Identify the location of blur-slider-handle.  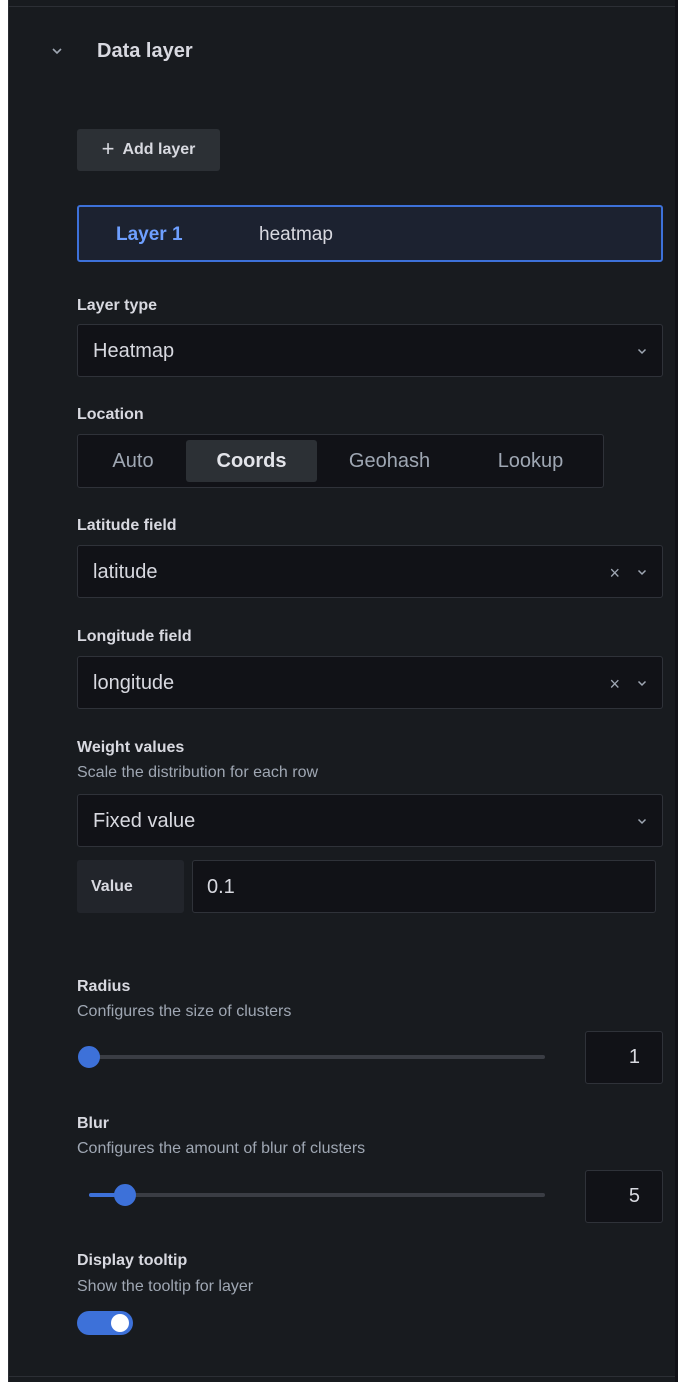
(125, 1195).